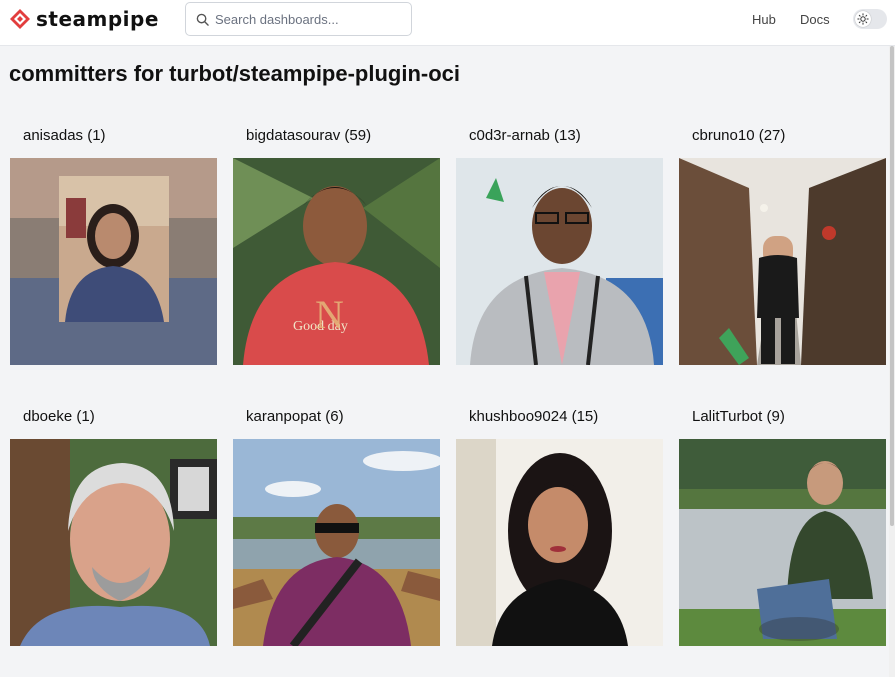  I want to click on committer-label: khushboo9024 (15), so click(534, 416).